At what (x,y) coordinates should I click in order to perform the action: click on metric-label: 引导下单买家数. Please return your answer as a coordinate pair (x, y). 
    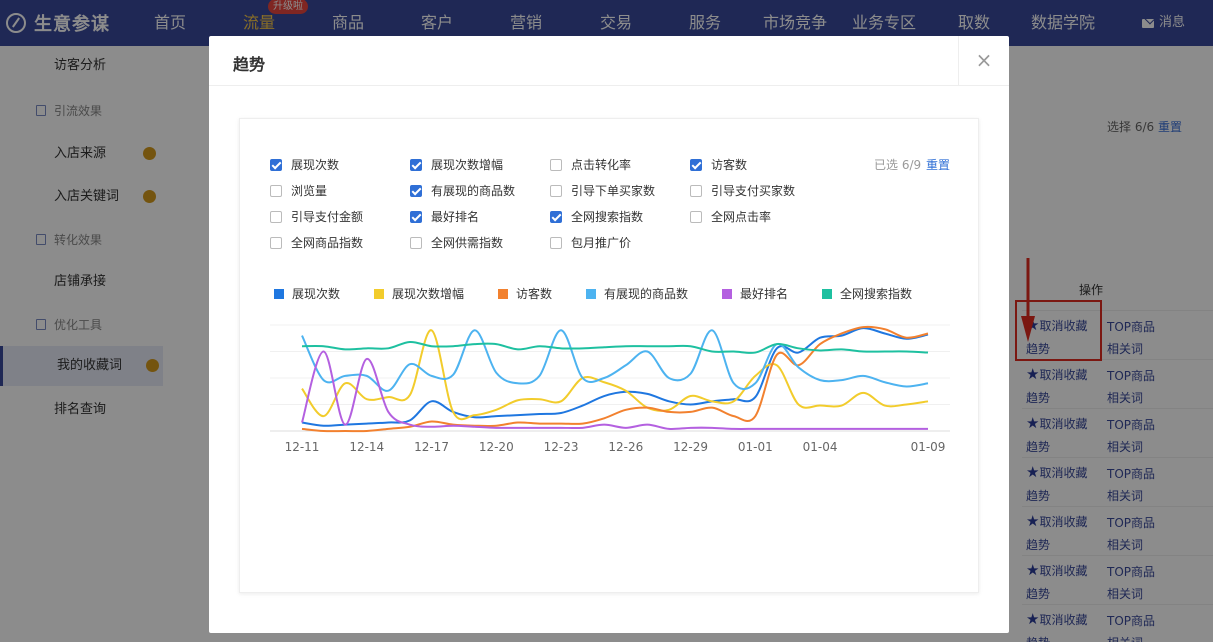
    Looking at the image, I should click on (613, 191).